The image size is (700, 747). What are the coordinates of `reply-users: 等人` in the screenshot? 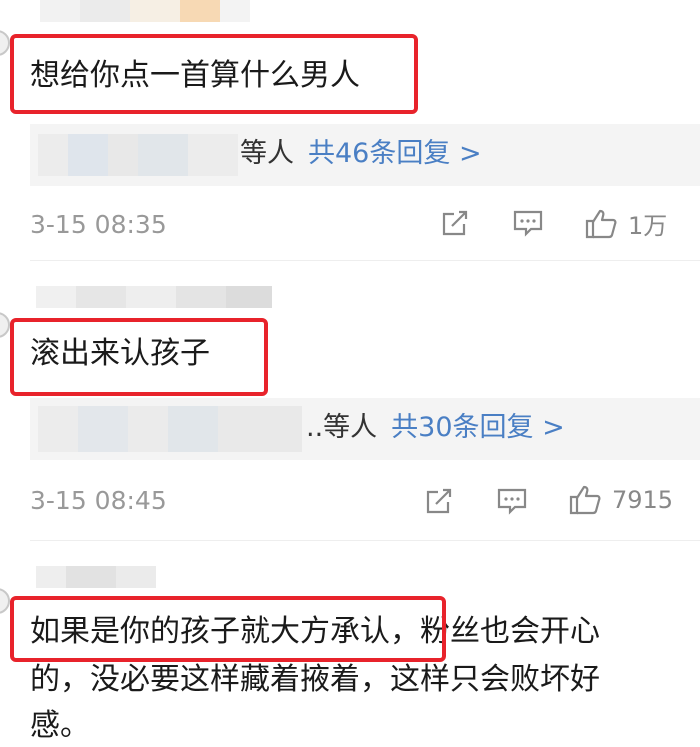 It's located at (267, 153).